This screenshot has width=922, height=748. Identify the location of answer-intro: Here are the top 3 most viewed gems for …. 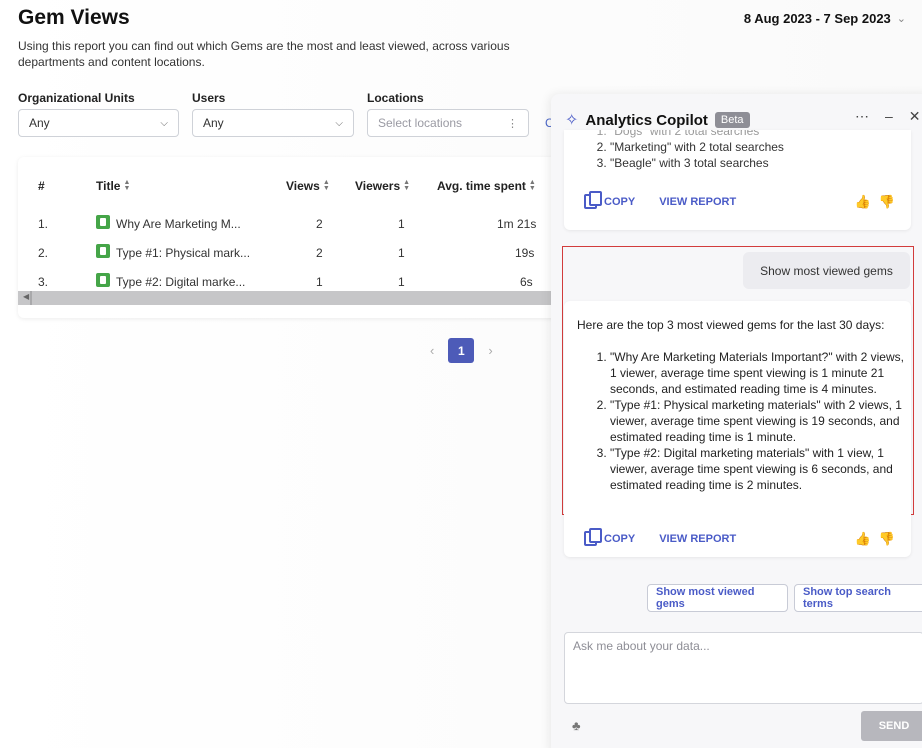
(731, 325).